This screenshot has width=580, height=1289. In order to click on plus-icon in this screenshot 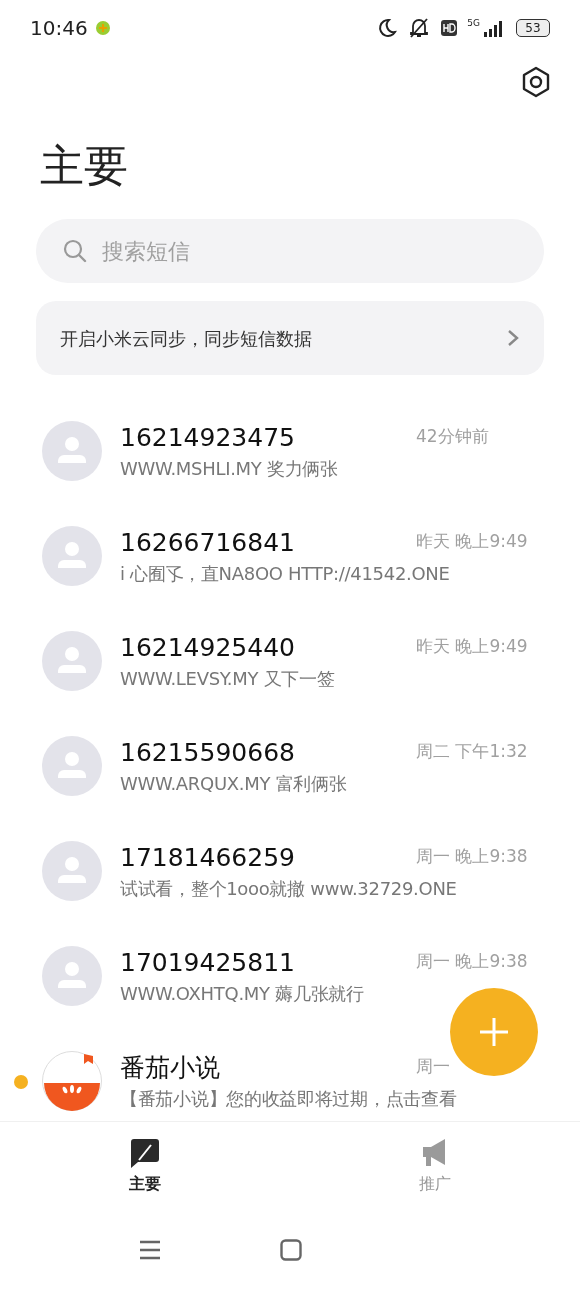, I will do `click(494, 1032)`.